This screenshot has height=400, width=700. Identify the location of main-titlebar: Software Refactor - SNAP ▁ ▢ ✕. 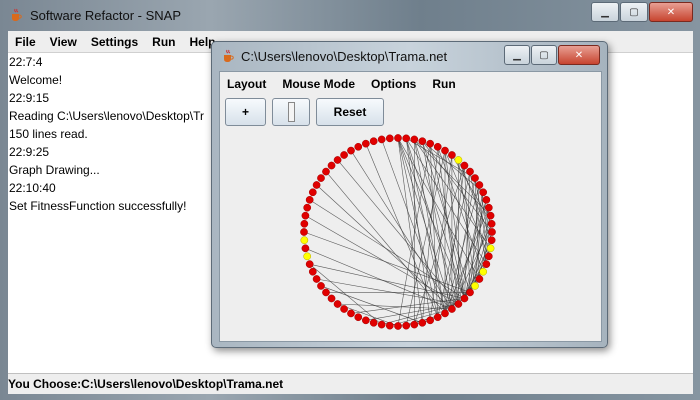
(350, 15).